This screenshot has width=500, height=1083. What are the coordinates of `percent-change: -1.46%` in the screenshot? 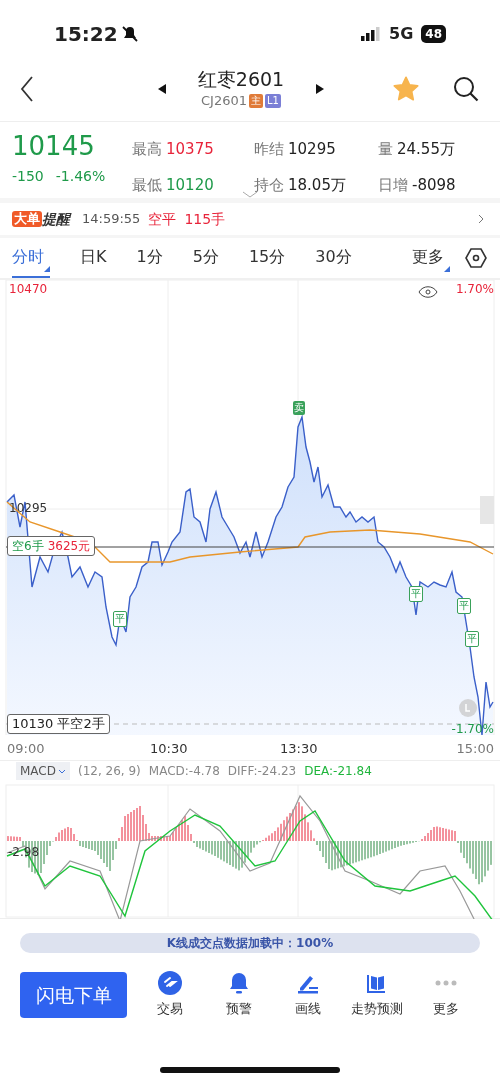 It's located at (80, 176).